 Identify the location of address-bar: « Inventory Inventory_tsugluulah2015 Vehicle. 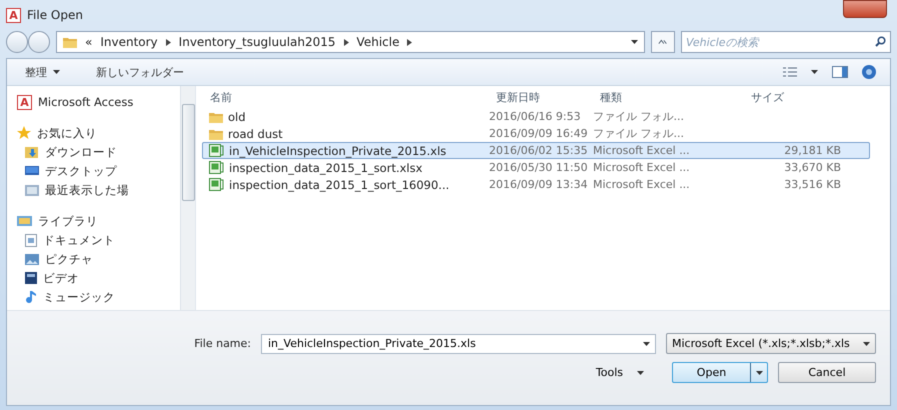
(350, 42).